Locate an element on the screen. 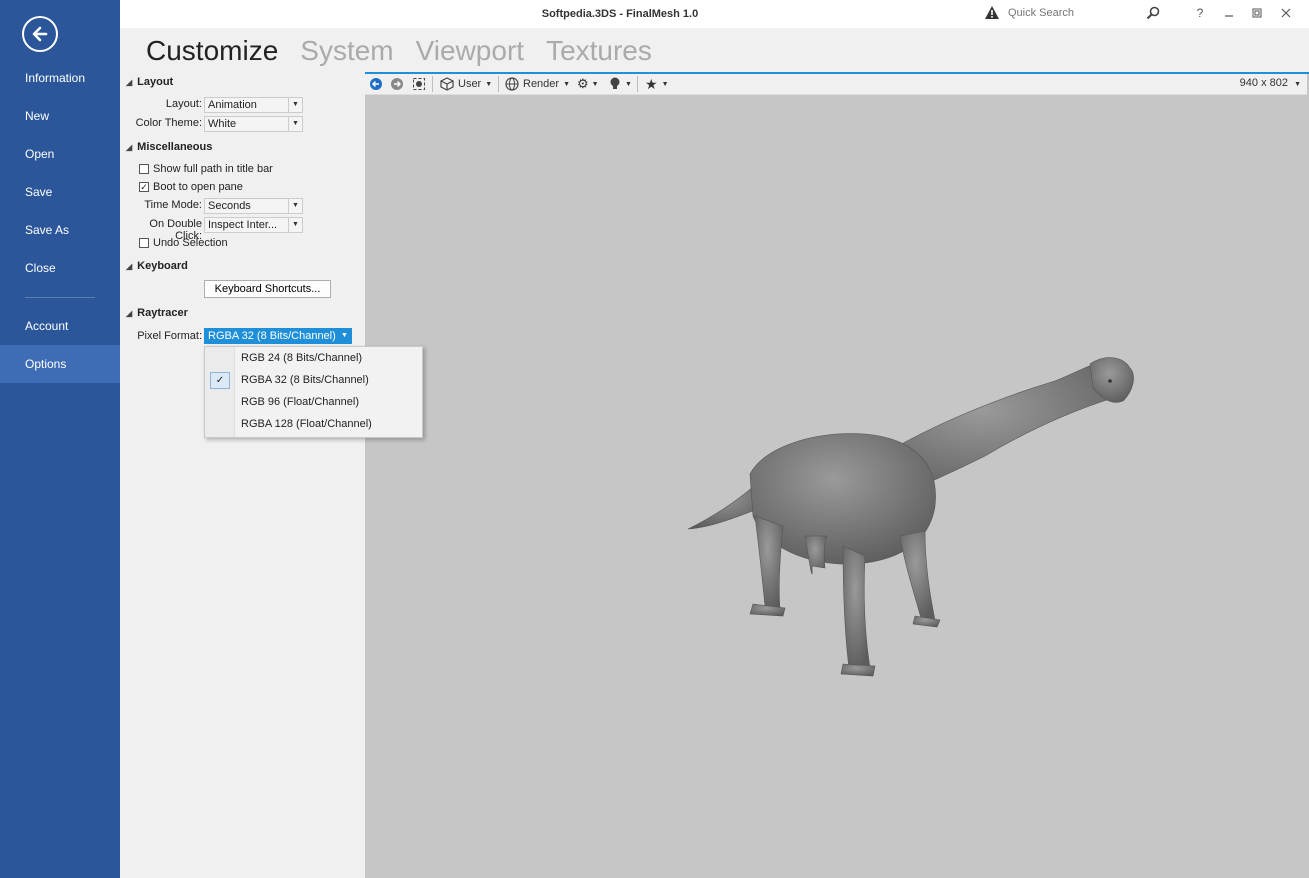  globe-icon is located at coordinates (512, 84).